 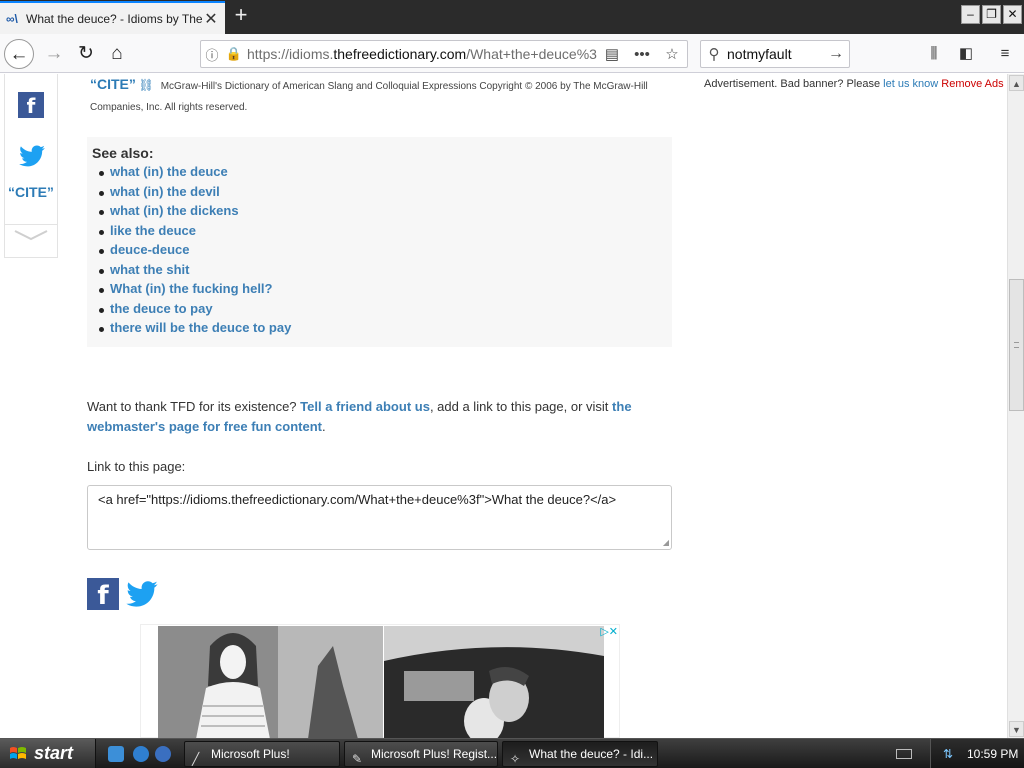 I want to click on ad-photo-left, so click(x=270, y=682).